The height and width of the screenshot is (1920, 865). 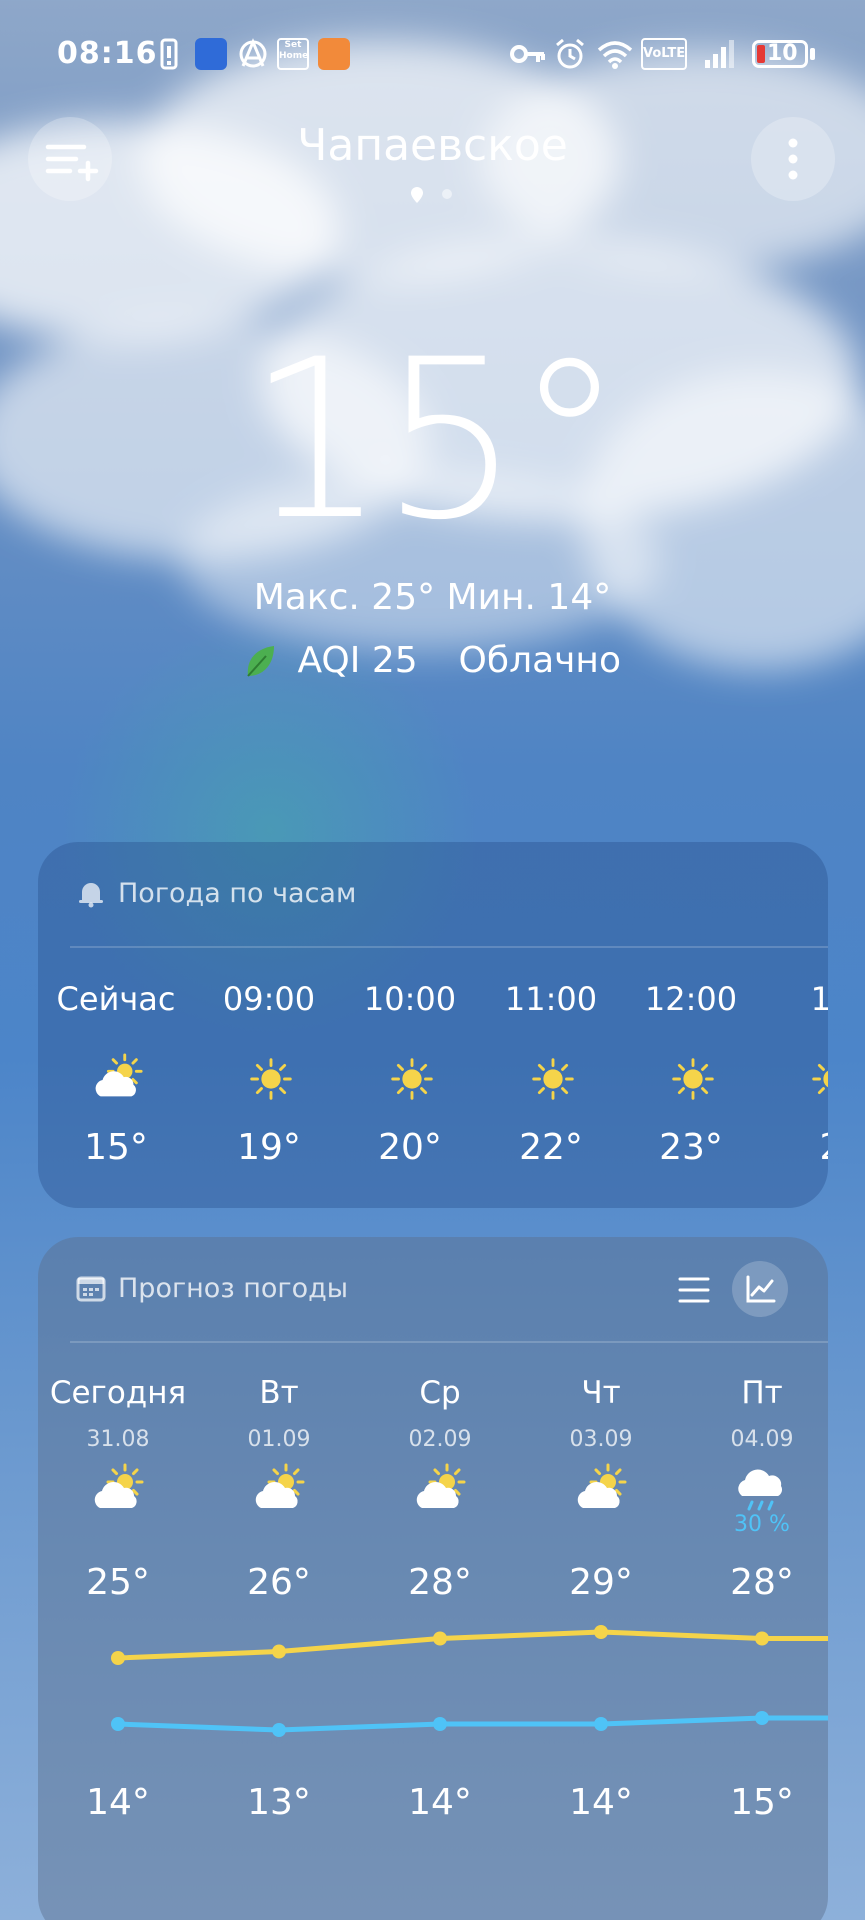 What do you see at coordinates (91, 895) in the screenshot?
I see `bell-icon` at bounding box center [91, 895].